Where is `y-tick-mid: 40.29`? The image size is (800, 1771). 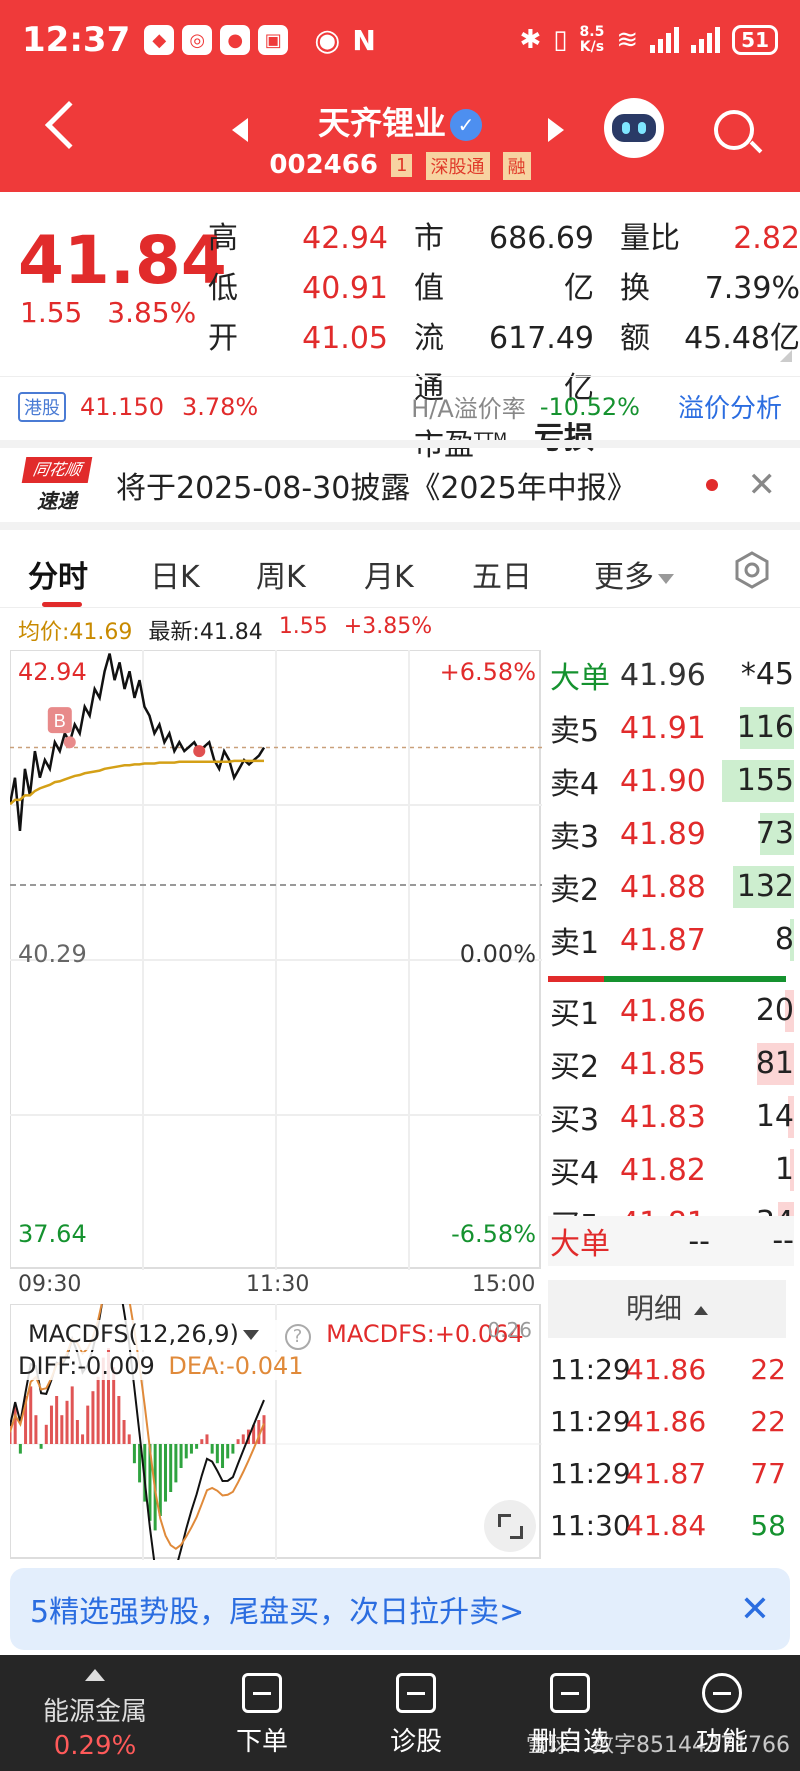
y-tick-mid: 40.29 is located at coordinates (52, 954).